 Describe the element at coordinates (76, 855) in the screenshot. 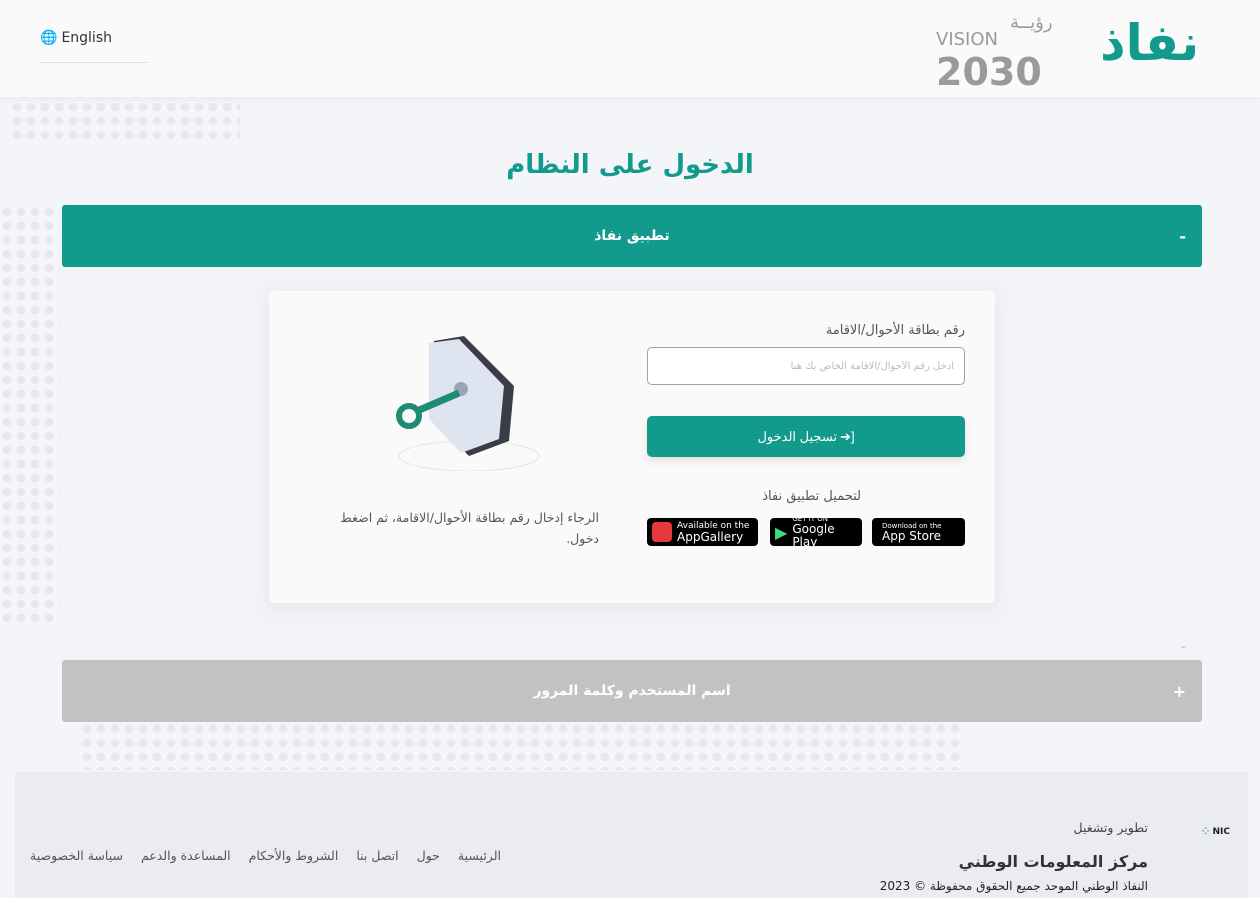

I see `footer-link-privacy: سياسة الخصوصية` at that location.